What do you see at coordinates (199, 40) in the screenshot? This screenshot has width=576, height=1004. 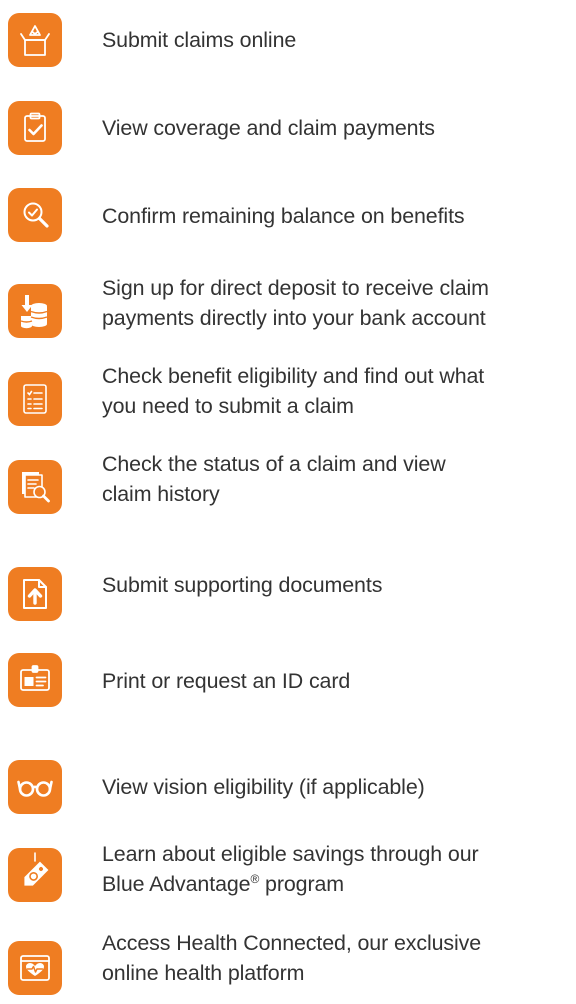 I see `item-text: Submit claims online` at bounding box center [199, 40].